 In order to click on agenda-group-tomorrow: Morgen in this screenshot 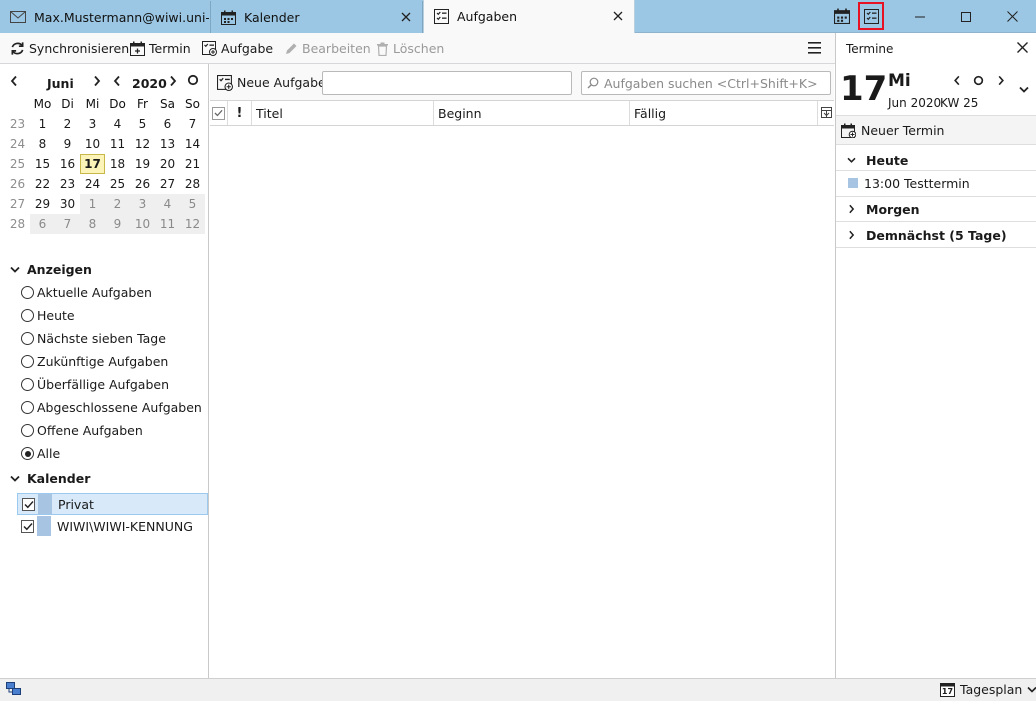, I will do `click(936, 209)`.